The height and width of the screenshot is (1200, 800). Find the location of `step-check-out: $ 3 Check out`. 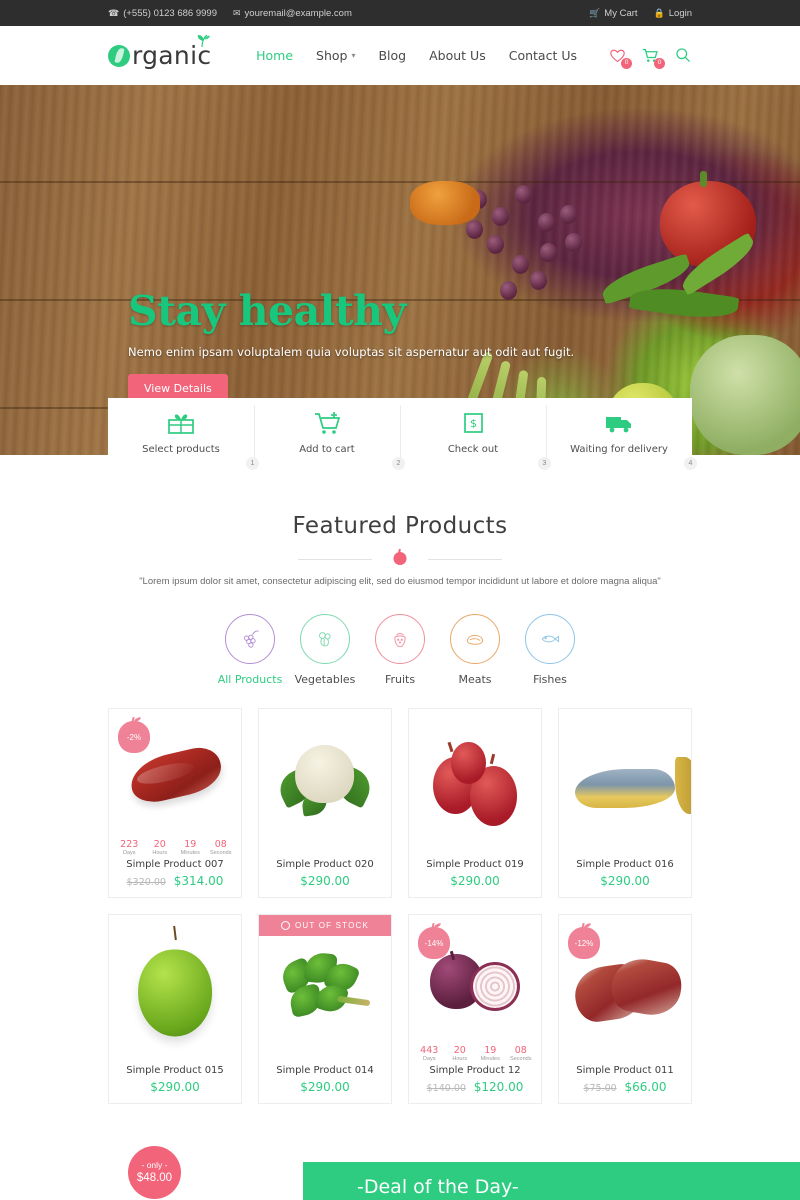

step-check-out: $ 3 Check out is located at coordinates (475, 434).